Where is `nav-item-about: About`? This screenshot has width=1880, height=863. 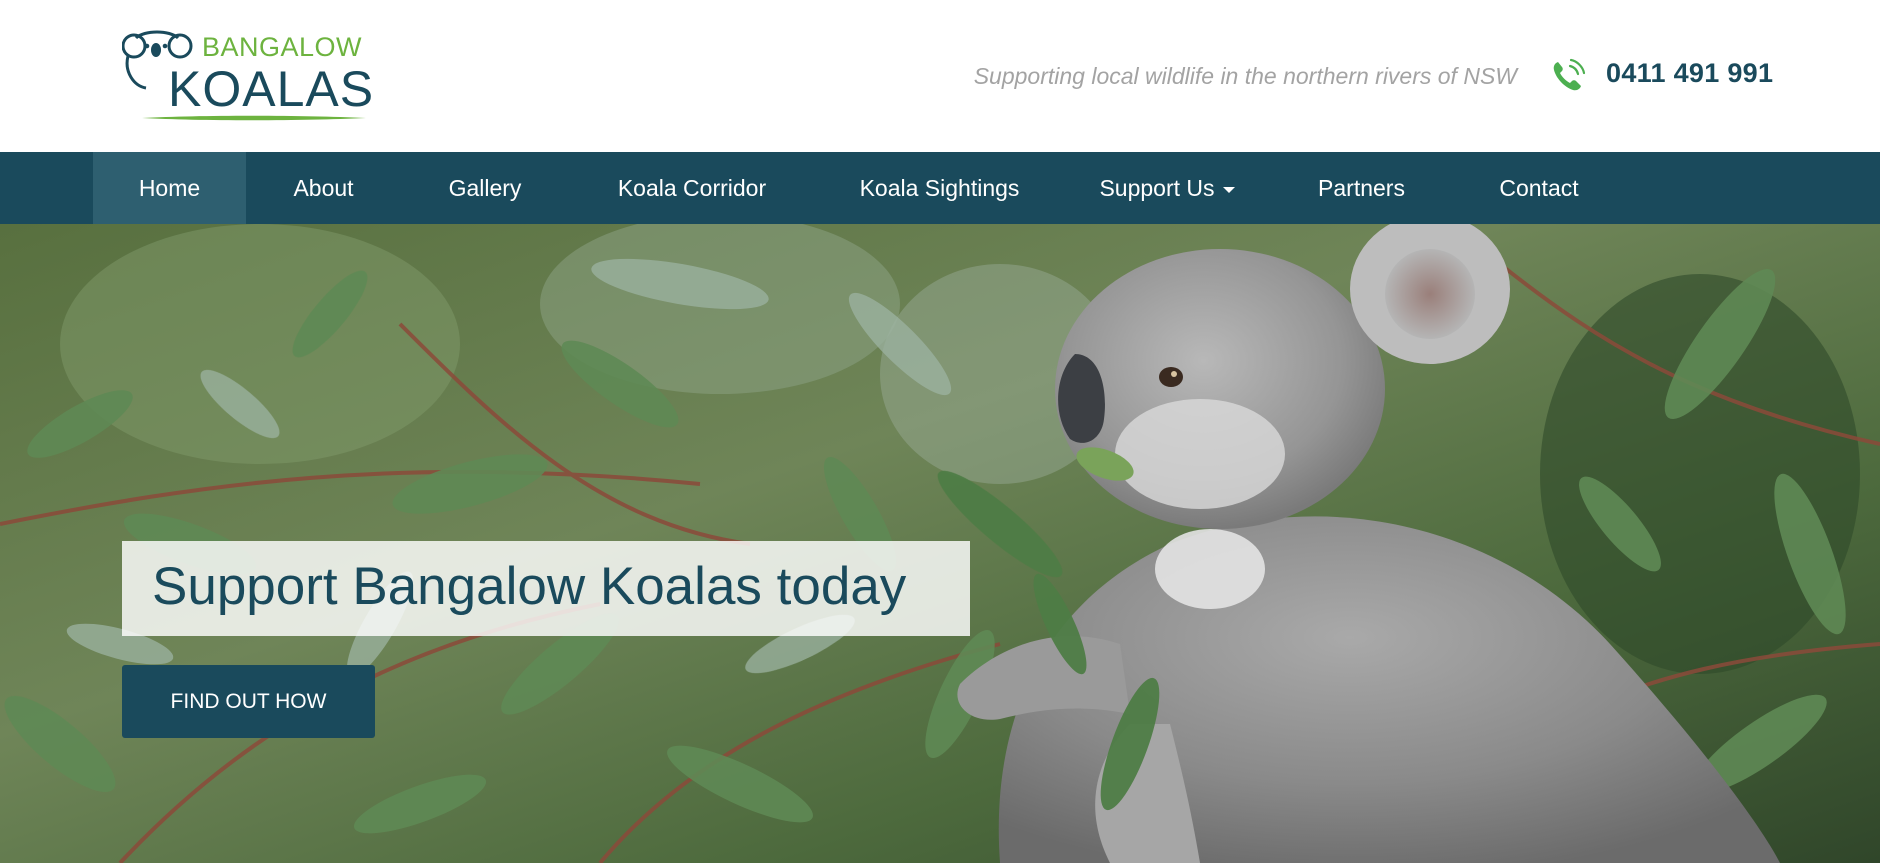
nav-item-about: About is located at coordinates (323, 188).